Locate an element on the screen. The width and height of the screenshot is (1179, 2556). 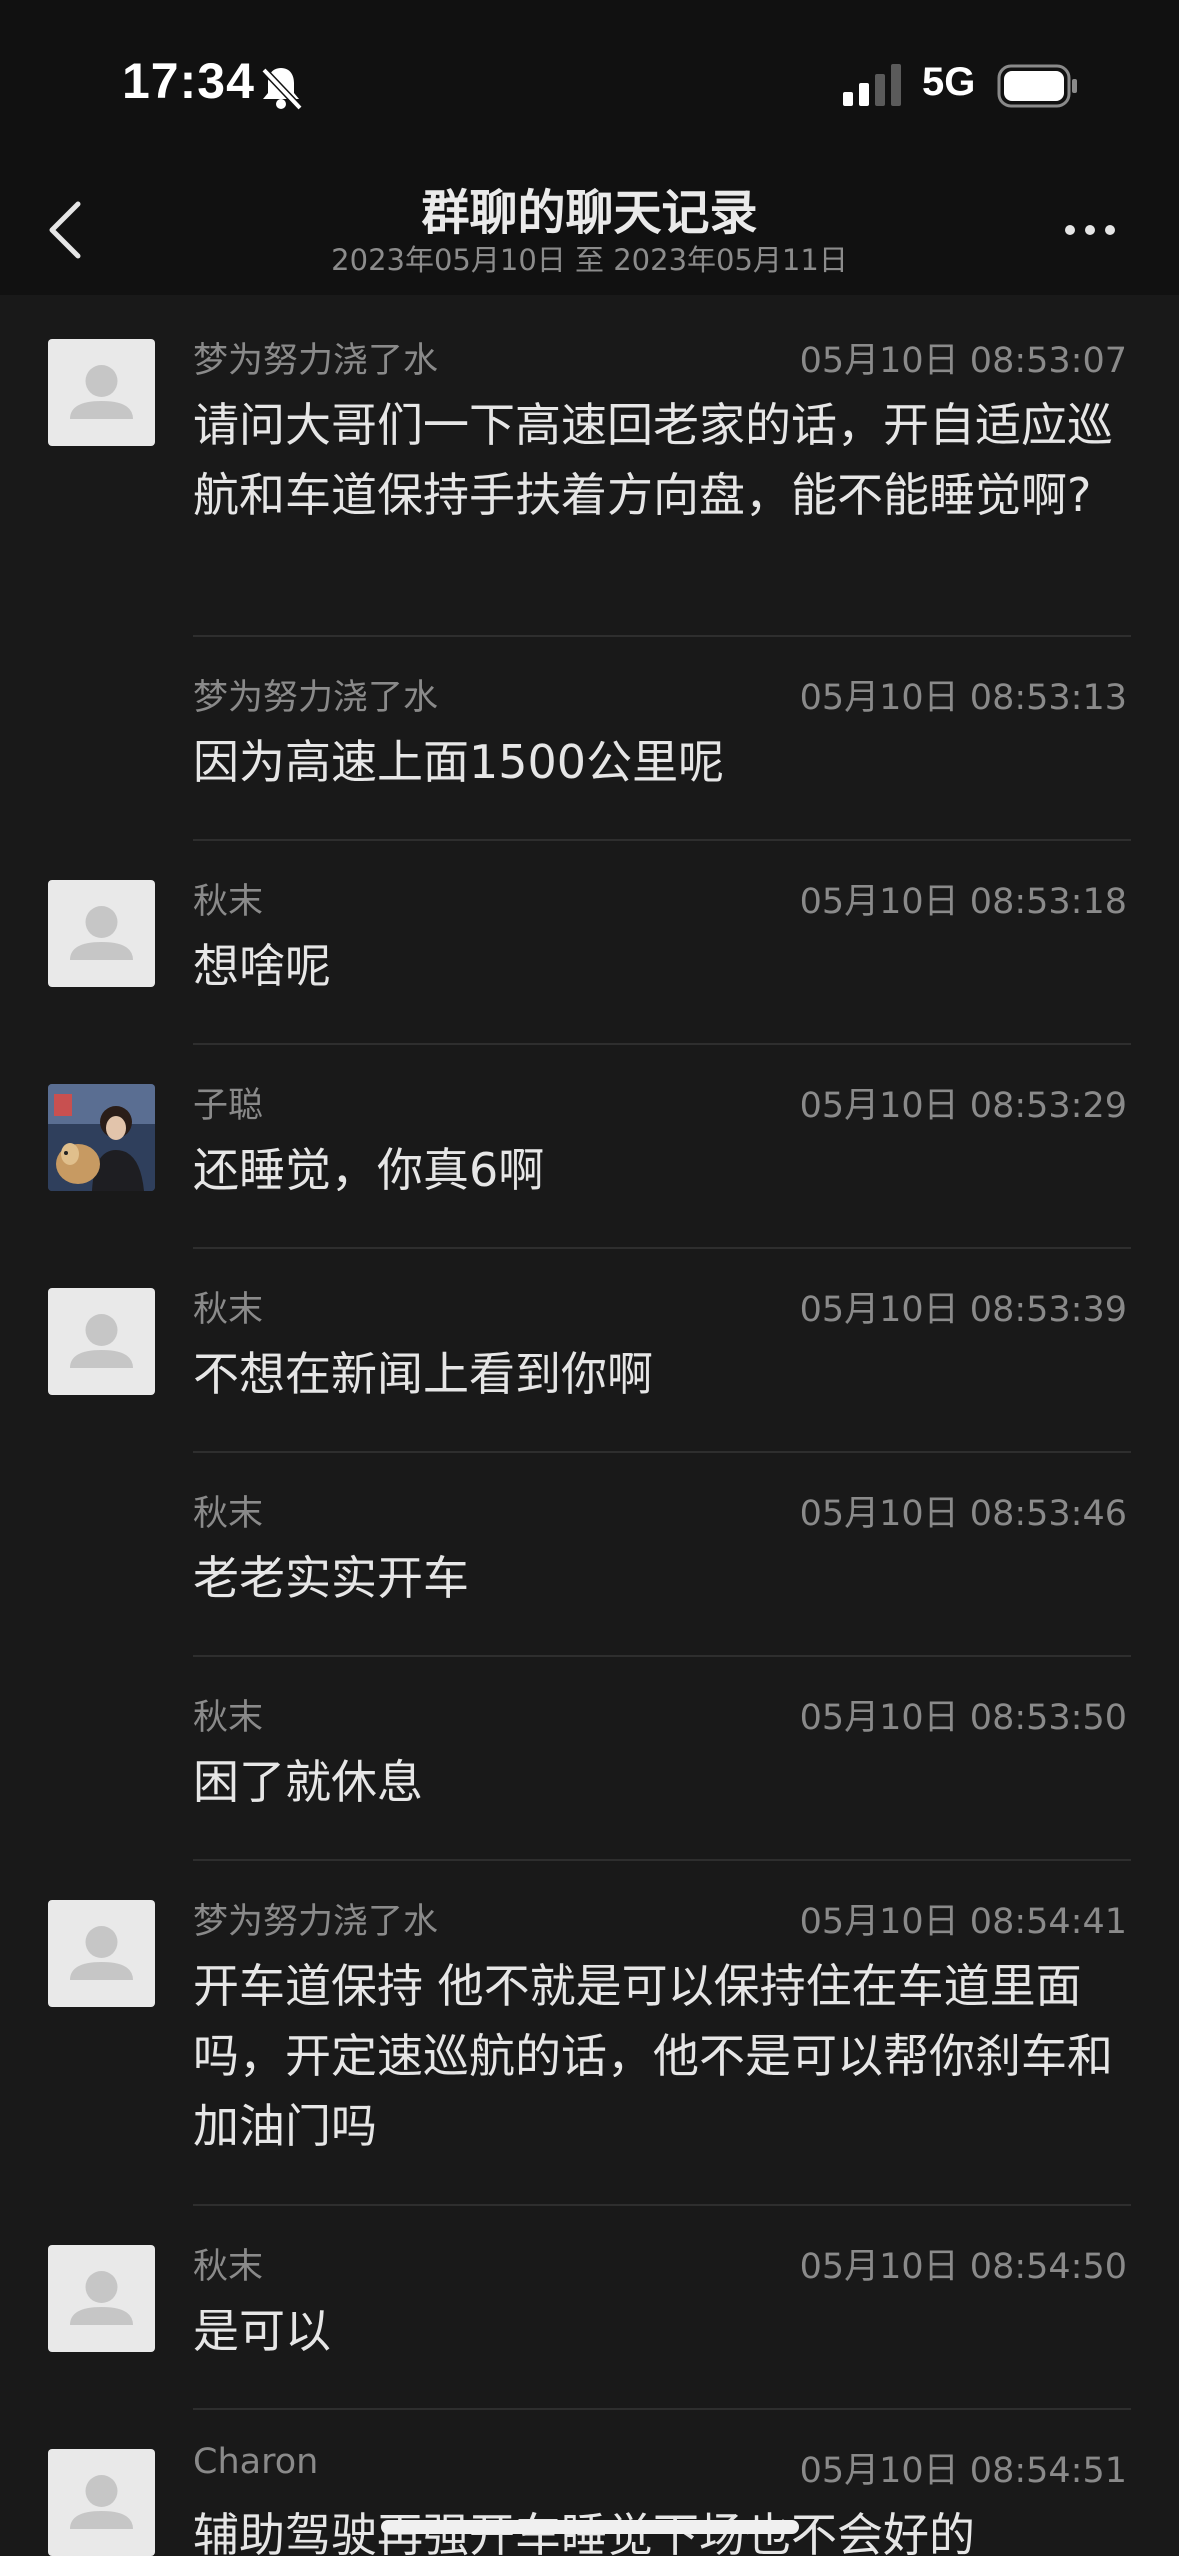
signal-strength-icon is located at coordinates (872, 85).